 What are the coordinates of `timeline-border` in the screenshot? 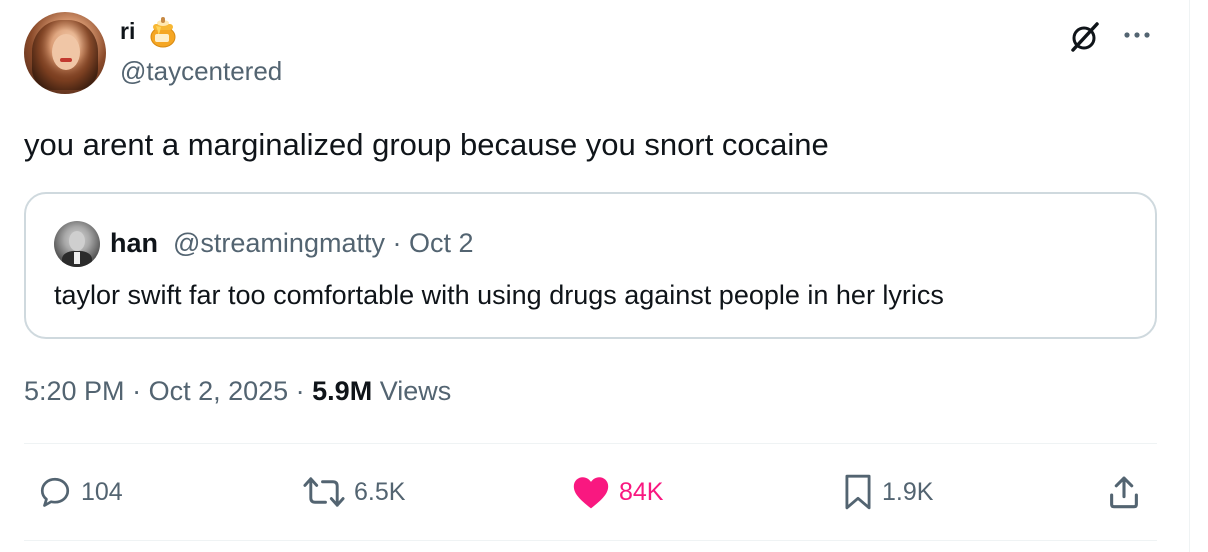 It's located at (1189, 276).